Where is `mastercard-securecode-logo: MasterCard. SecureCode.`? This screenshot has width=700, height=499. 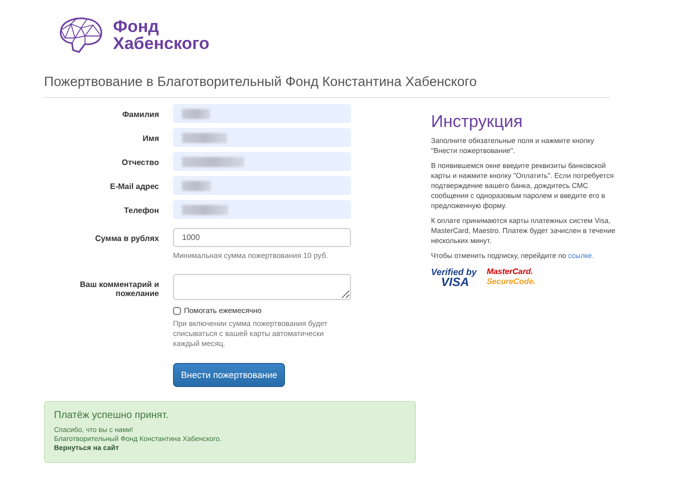
mastercard-securecode-logo: MasterCard. SecureCode. is located at coordinates (511, 277).